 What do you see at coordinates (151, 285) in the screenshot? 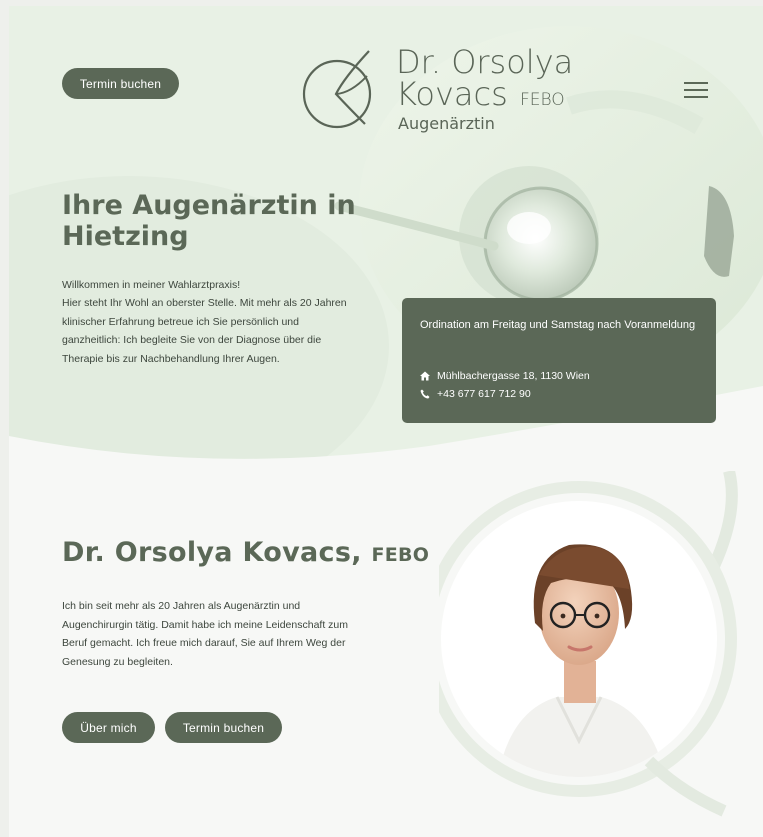
I see `hero-intro-line1: Willkommen in meiner Wahlarztpraxis!` at bounding box center [151, 285].